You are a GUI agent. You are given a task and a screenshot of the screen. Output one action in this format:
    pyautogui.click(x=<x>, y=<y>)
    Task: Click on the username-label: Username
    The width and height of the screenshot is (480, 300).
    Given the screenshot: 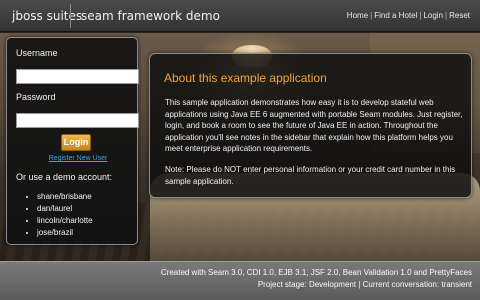 What is the action you would take?
    pyautogui.click(x=37, y=53)
    